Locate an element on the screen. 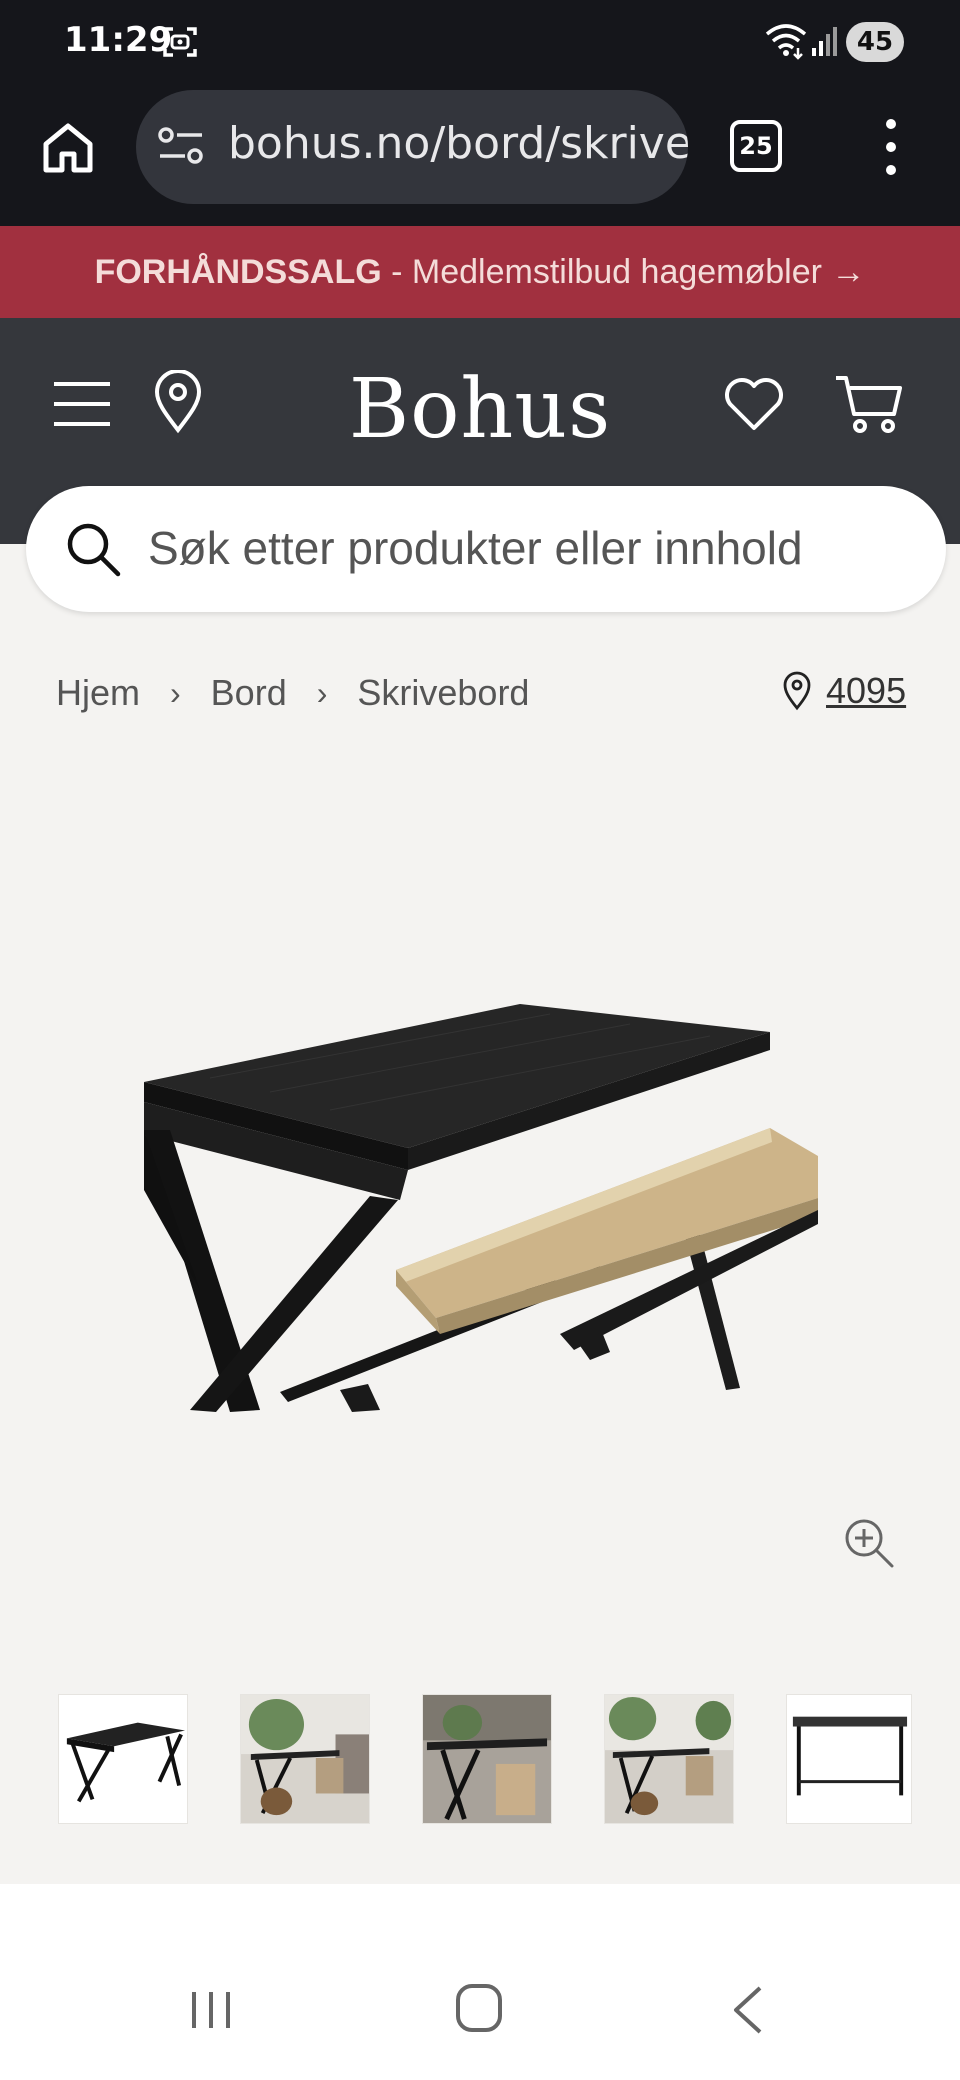 This screenshot has height=2080, width=960. system-navigation-bar is located at coordinates (480, 1982).